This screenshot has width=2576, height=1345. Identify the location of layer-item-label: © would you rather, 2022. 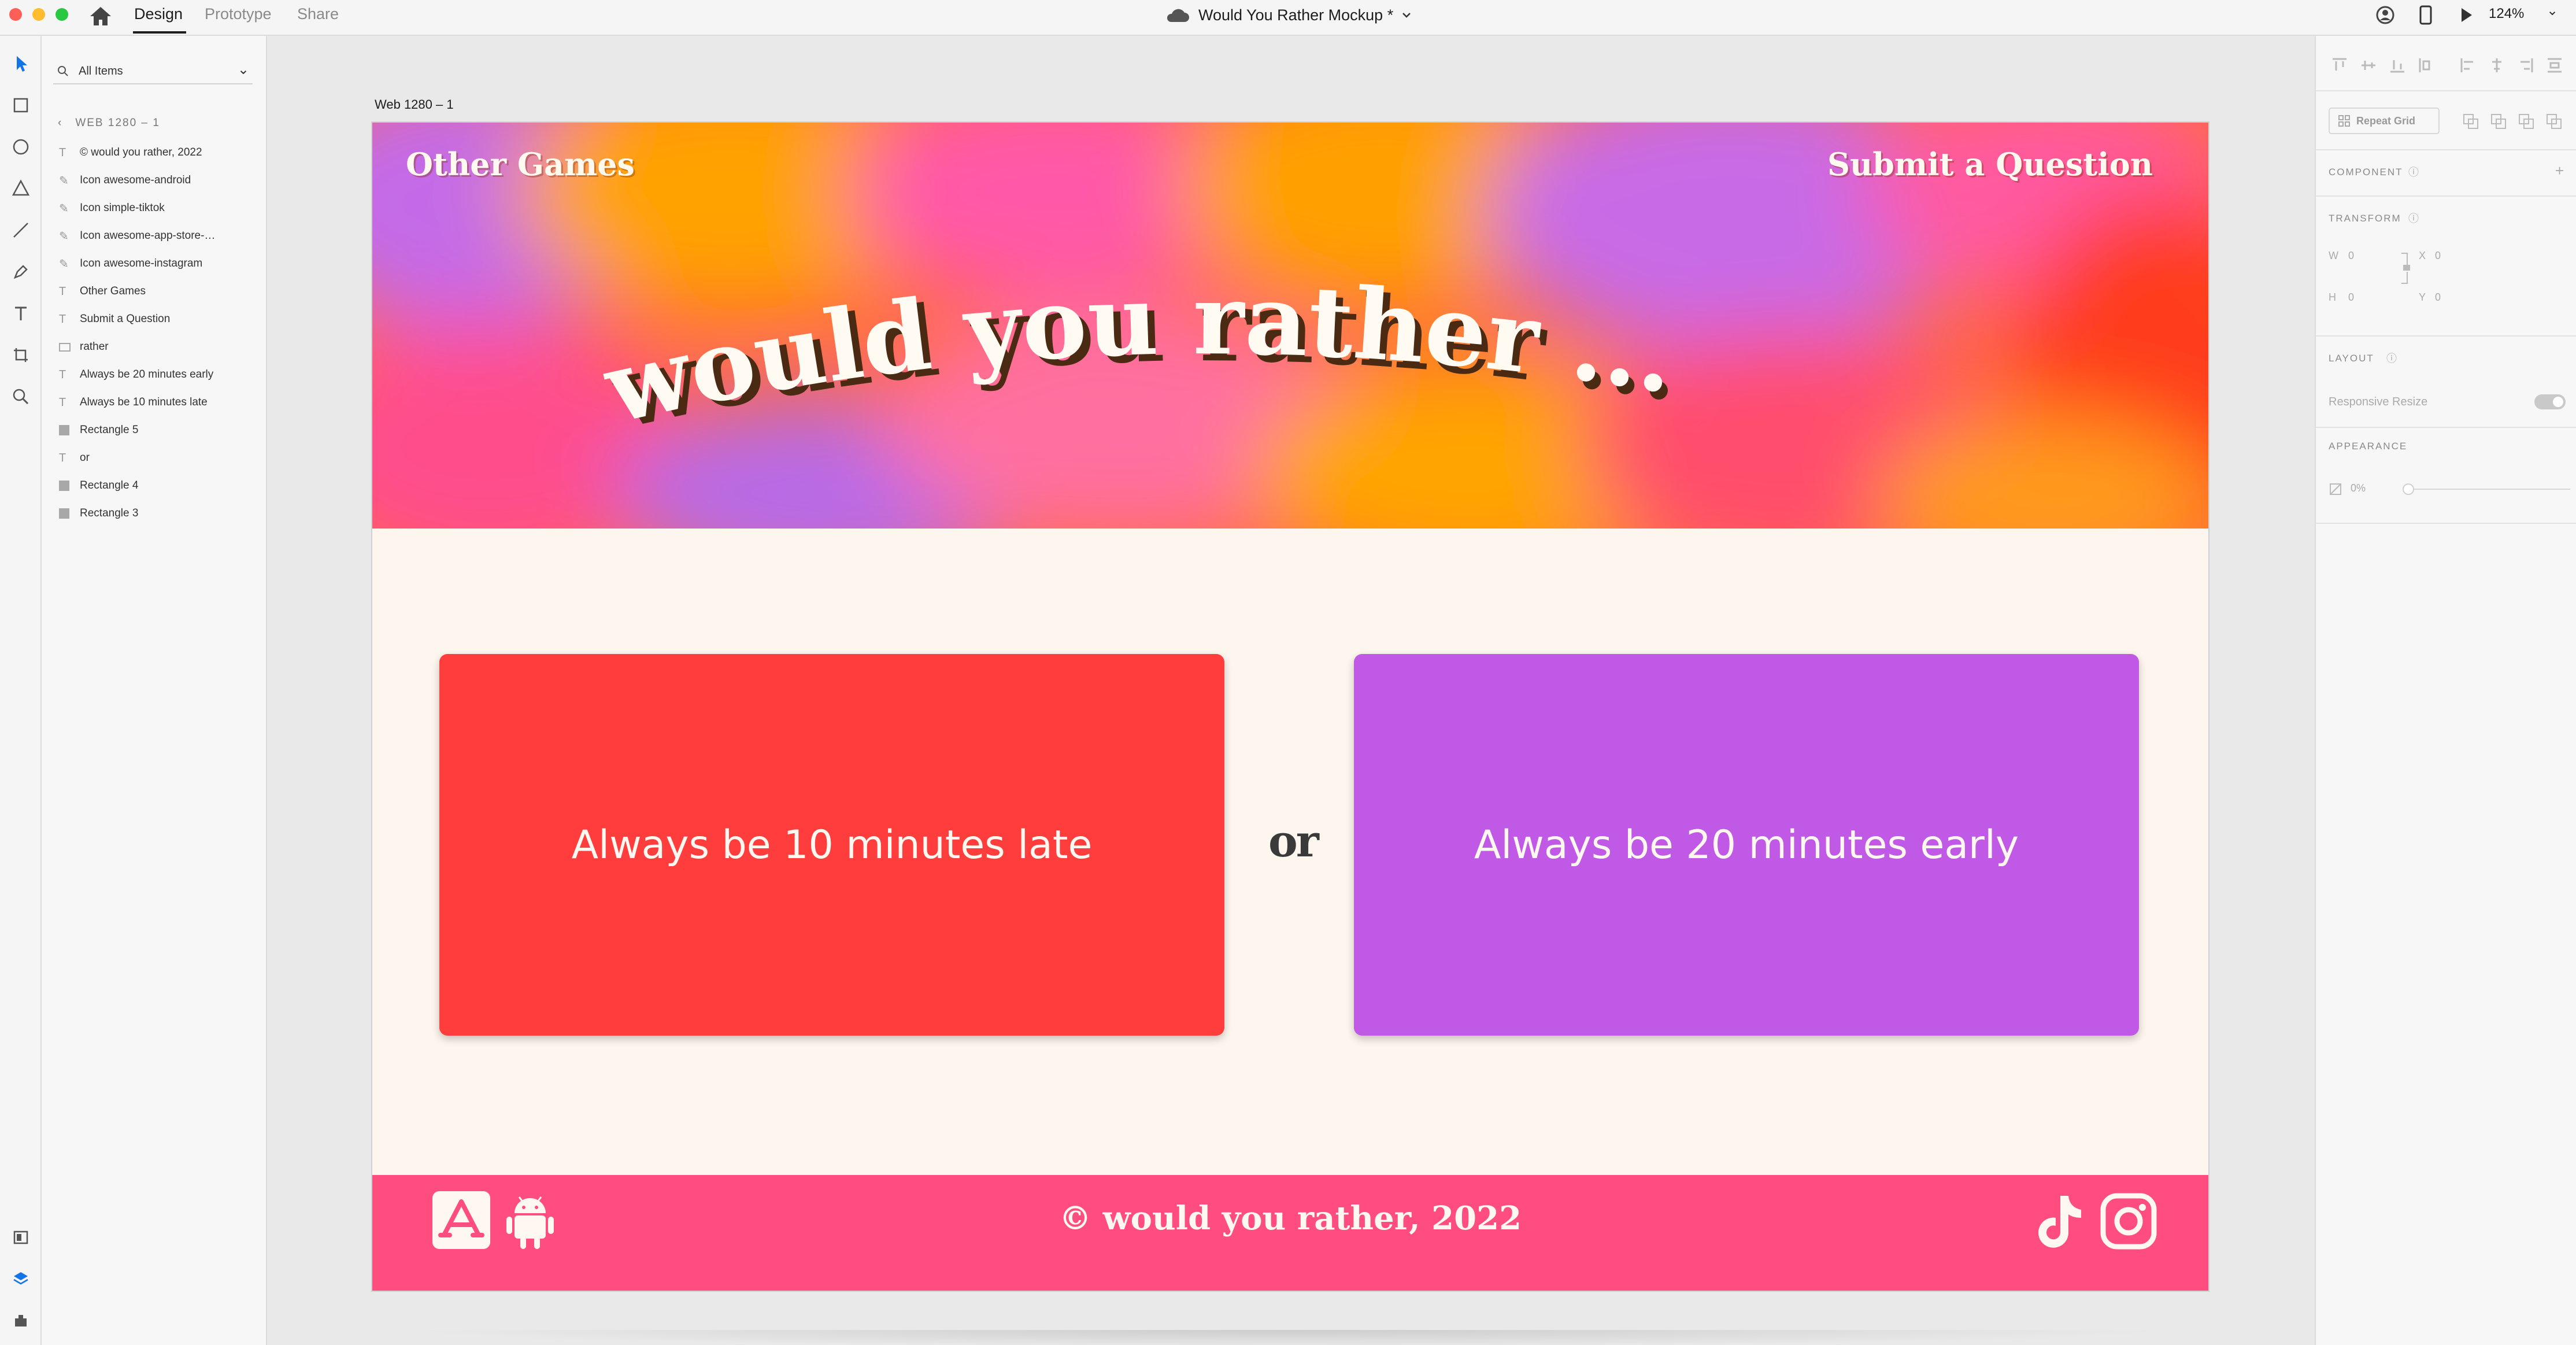
(141, 152).